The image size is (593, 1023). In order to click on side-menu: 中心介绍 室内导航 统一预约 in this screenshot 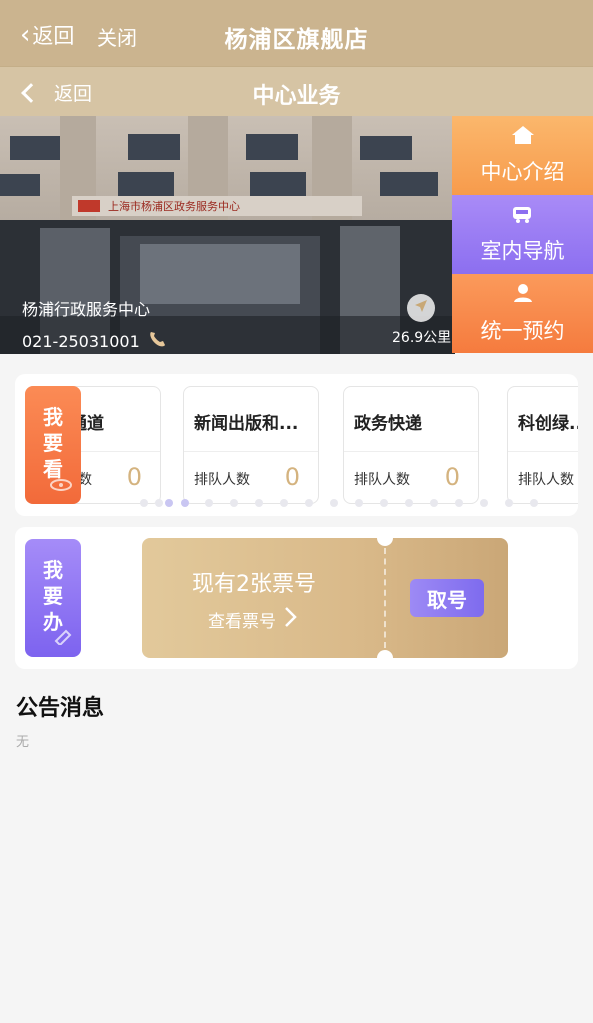, I will do `click(522, 235)`.